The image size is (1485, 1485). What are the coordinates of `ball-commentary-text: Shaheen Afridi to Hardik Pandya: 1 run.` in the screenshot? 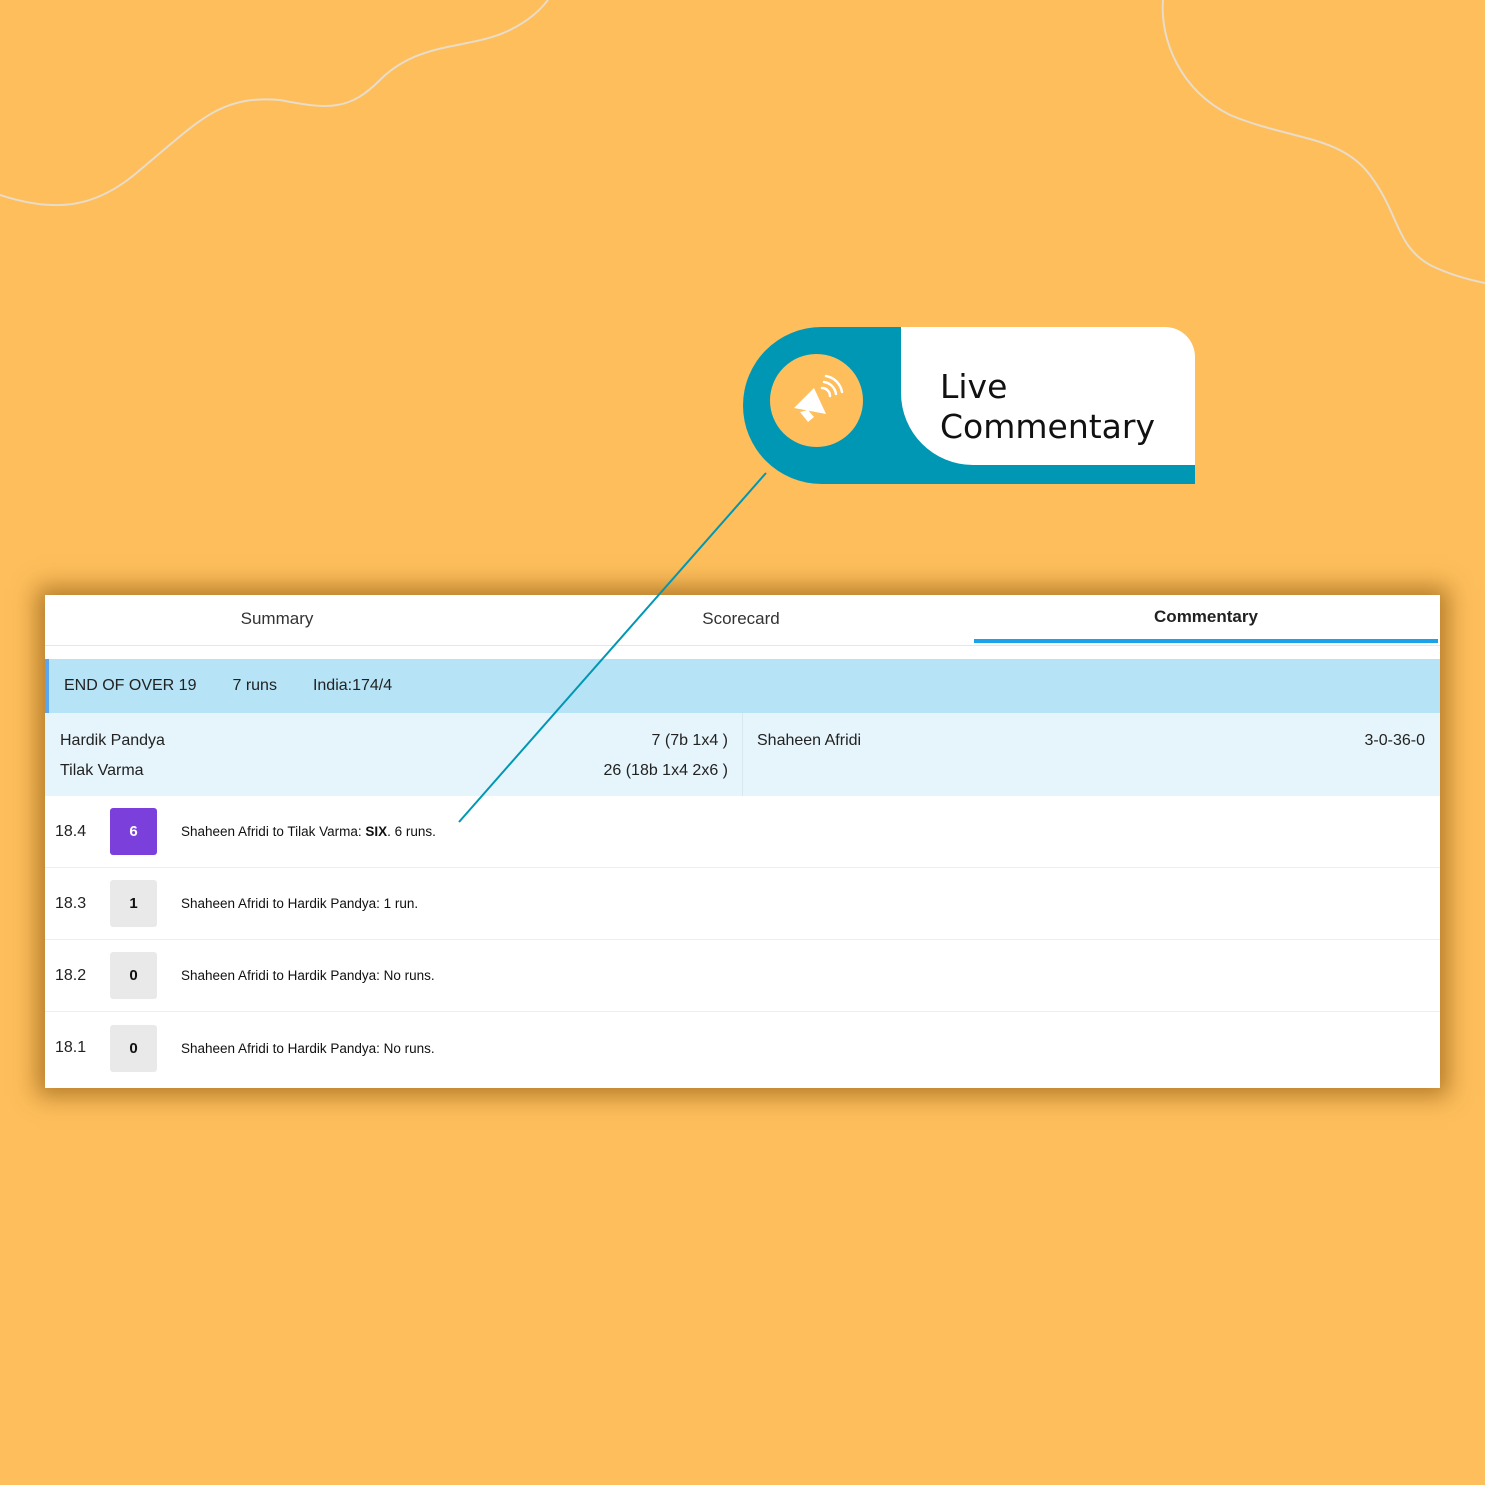 It's located at (300, 903).